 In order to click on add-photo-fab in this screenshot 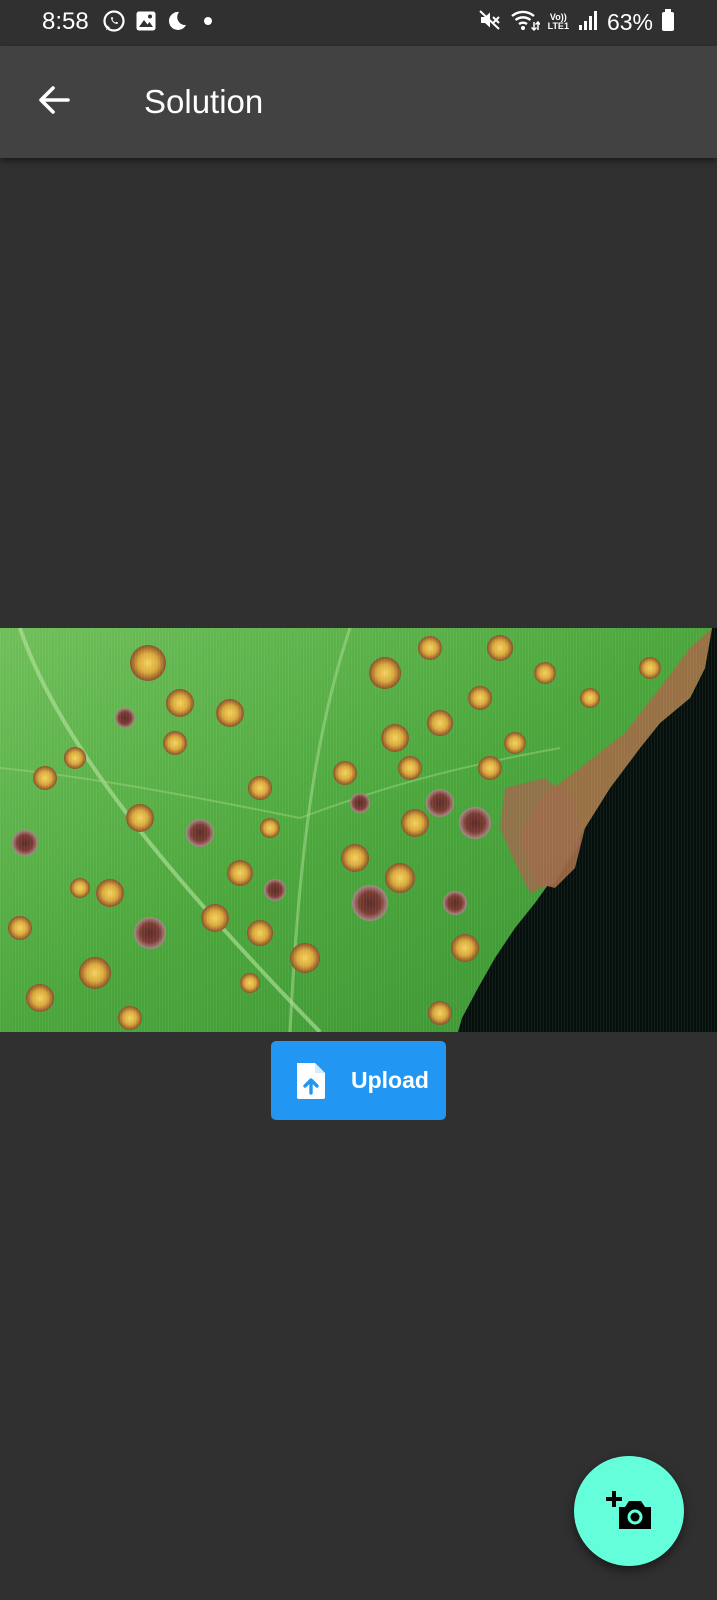, I will do `click(629, 1511)`.